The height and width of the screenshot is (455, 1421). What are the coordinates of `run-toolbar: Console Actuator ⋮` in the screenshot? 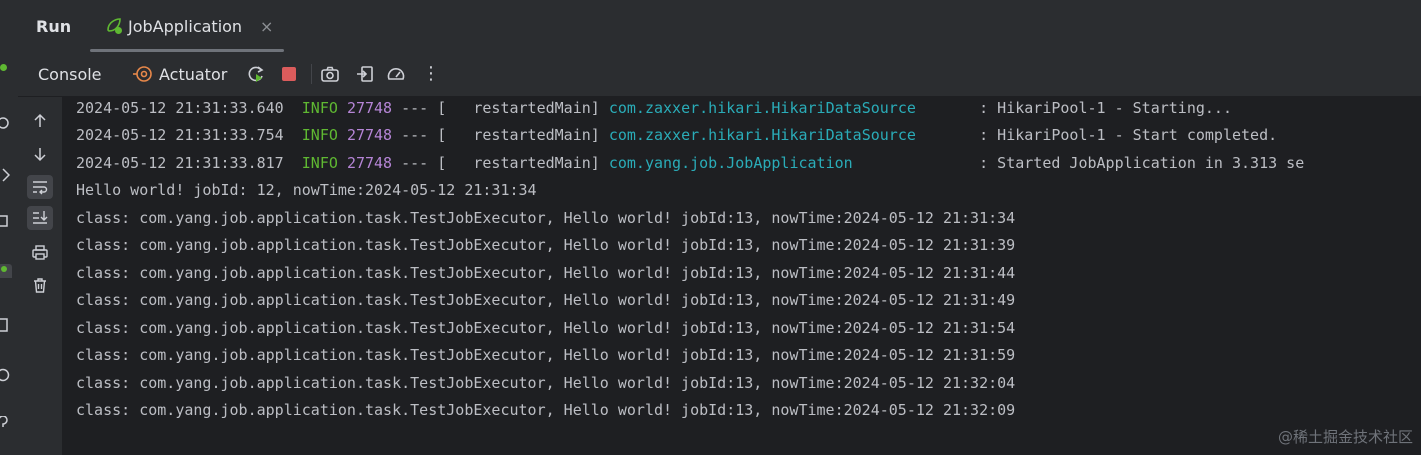 It's located at (719, 74).